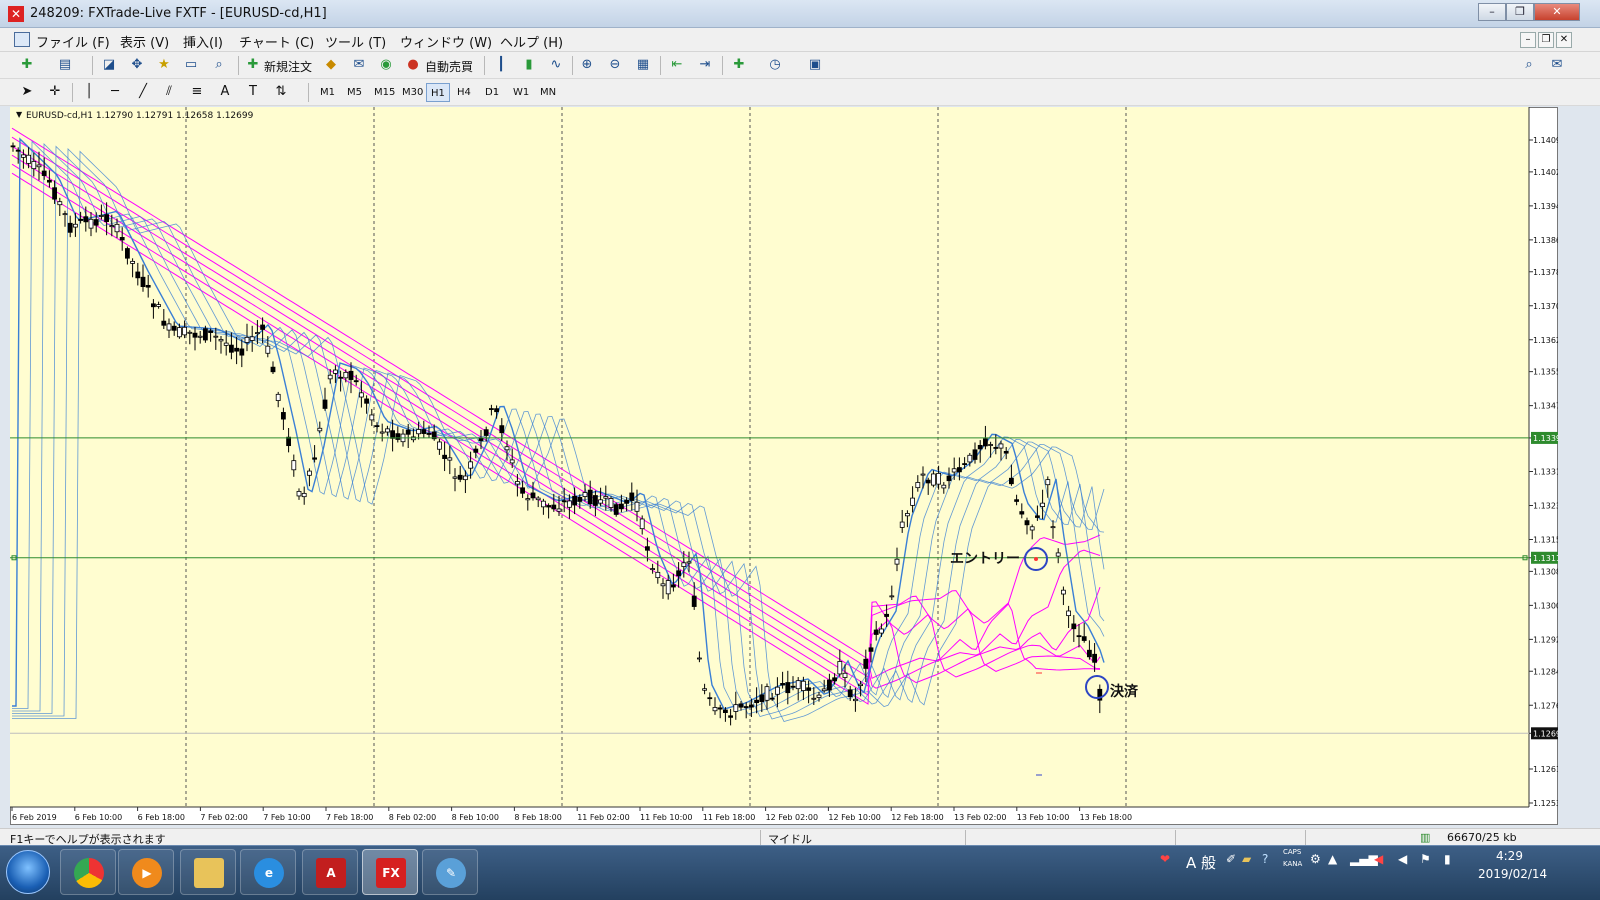 This screenshot has height=900, width=1600. I want to click on zoom-in-icon: ⊕, so click(587, 65).